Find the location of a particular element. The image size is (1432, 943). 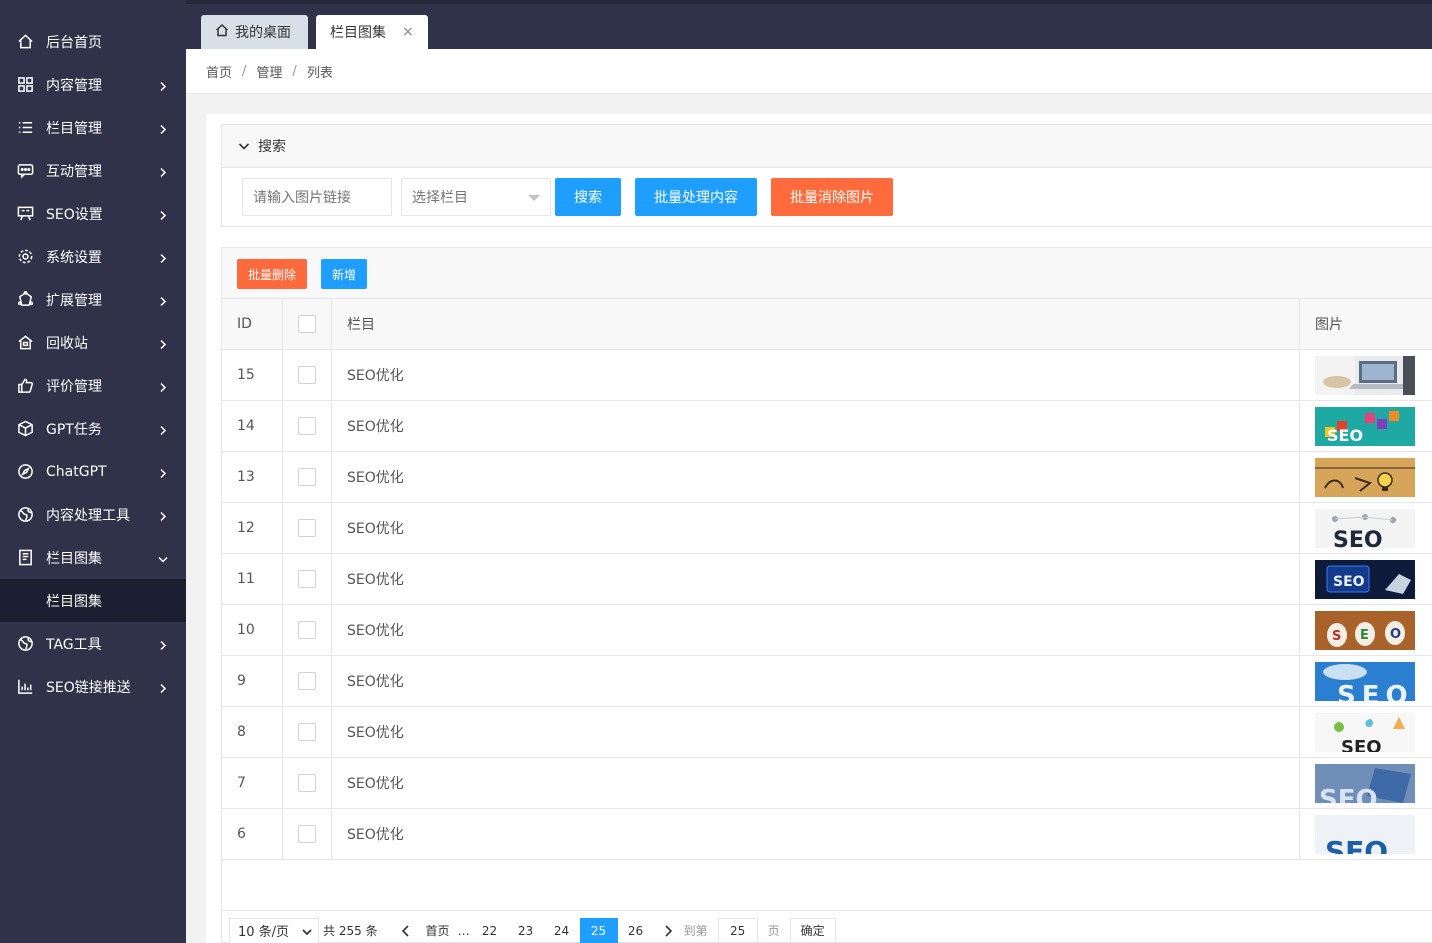

sidebar-item-label: 回收站 is located at coordinates (67, 343).